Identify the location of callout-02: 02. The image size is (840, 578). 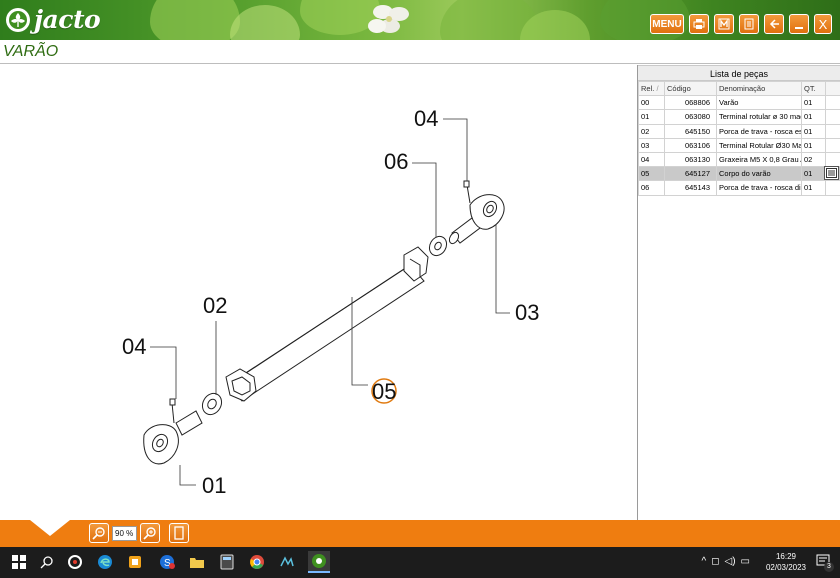
(215, 305).